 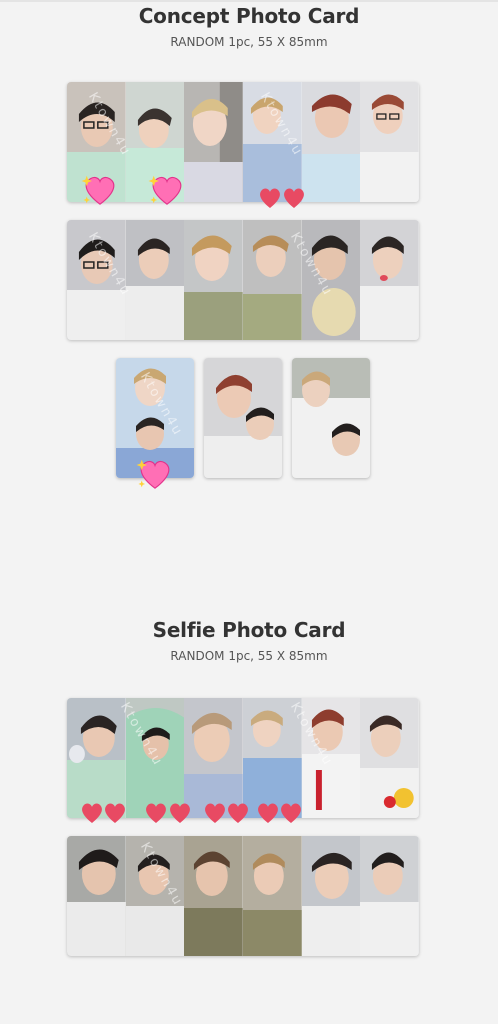 What do you see at coordinates (249, 630) in the screenshot?
I see `selfie-section-title: Selfie Photo Card` at bounding box center [249, 630].